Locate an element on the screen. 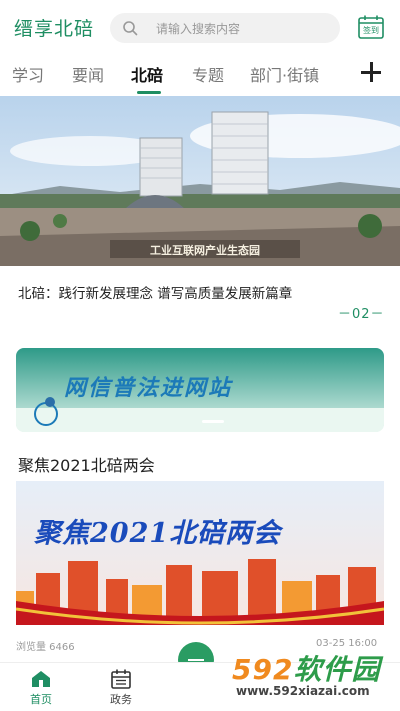 Image resolution: width=400 pixels, height=711 pixels. watermark-text: 软件园 is located at coordinates (337, 669).